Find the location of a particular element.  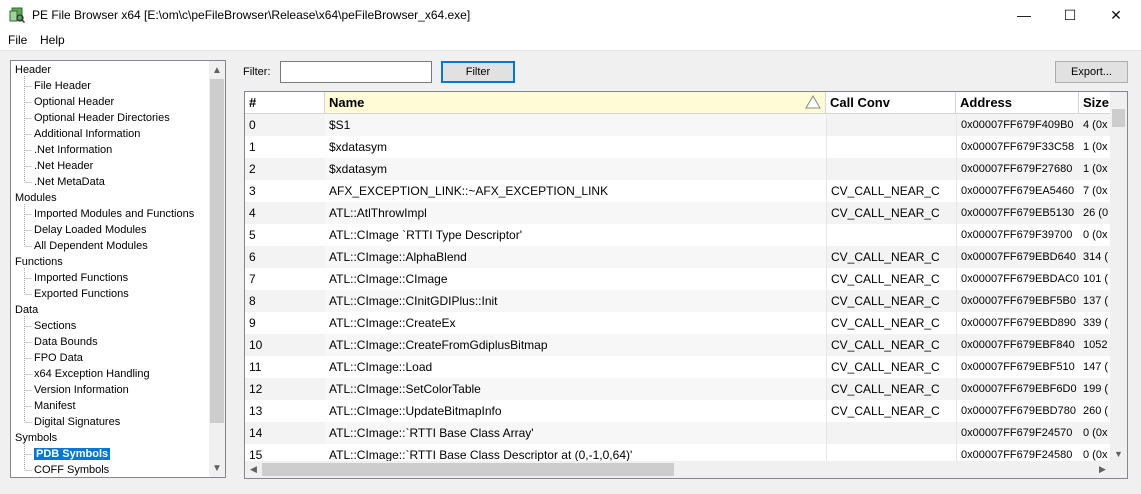

tree-item: x64 Exception Handling is located at coordinates (92, 374).